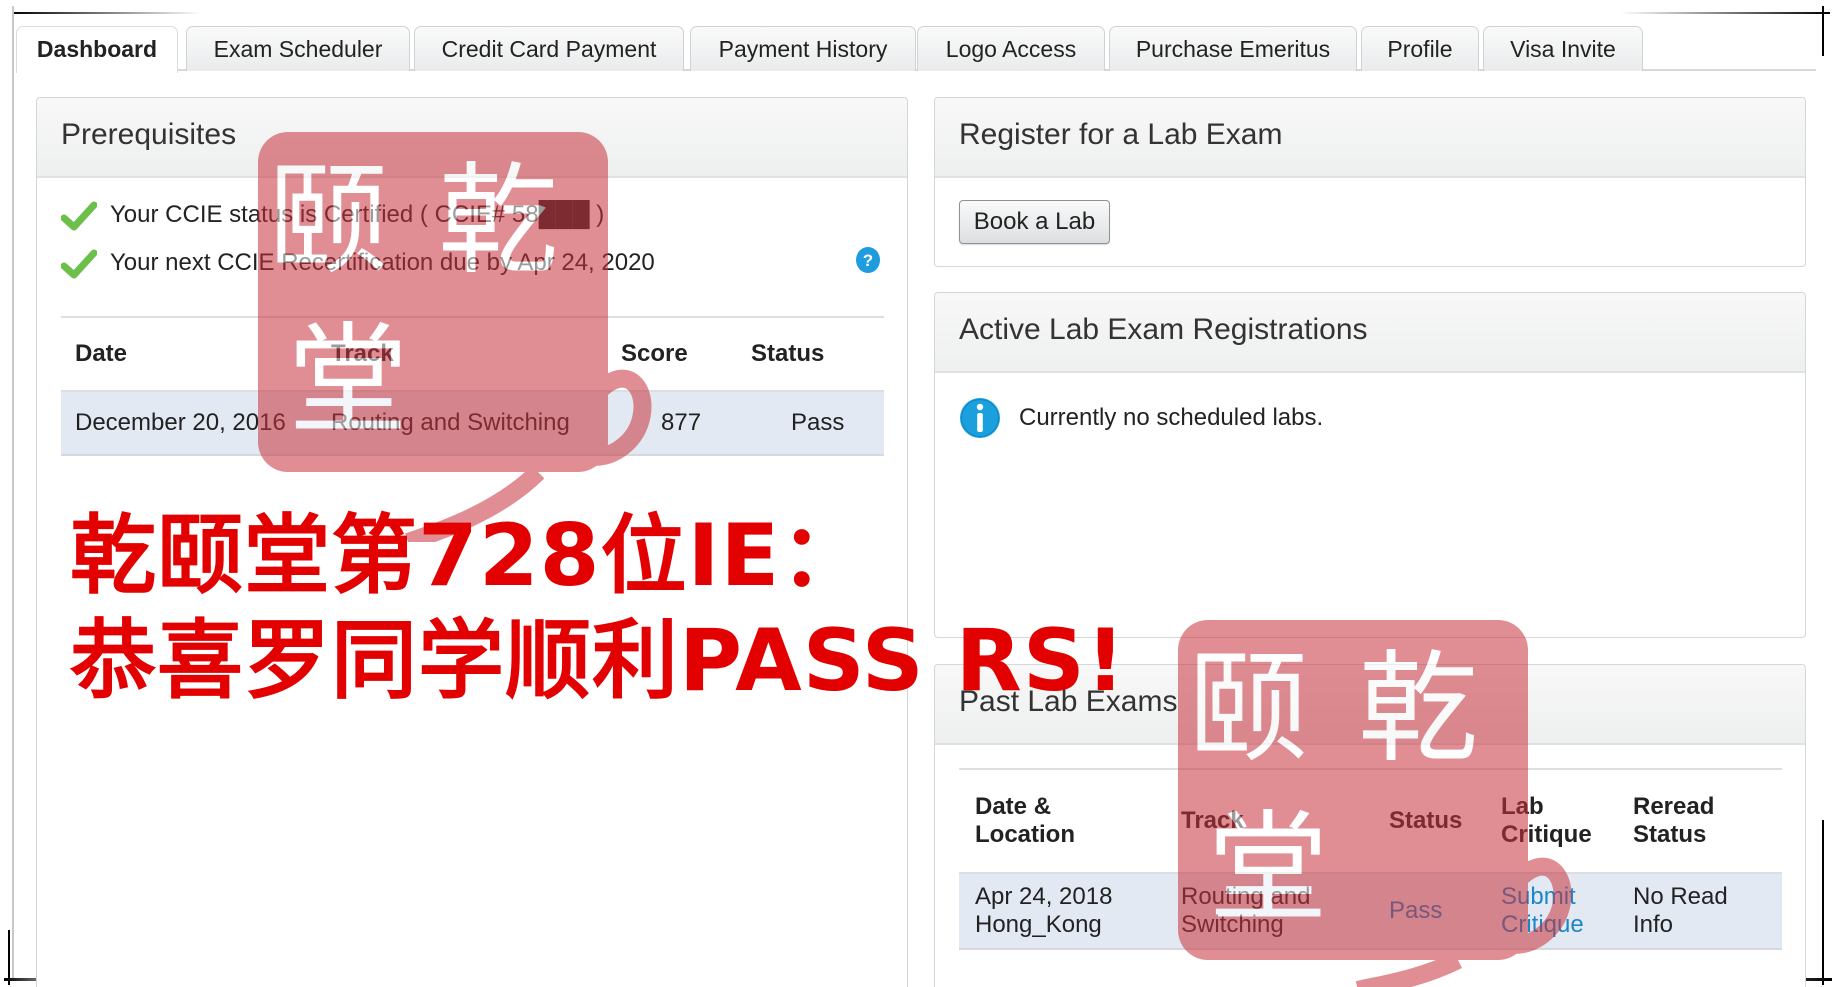 The width and height of the screenshot is (1833, 987). What do you see at coordinates (1567, 925) in the screenshot?
I see `link-text: Critique` at bounding box center [1567, 925].